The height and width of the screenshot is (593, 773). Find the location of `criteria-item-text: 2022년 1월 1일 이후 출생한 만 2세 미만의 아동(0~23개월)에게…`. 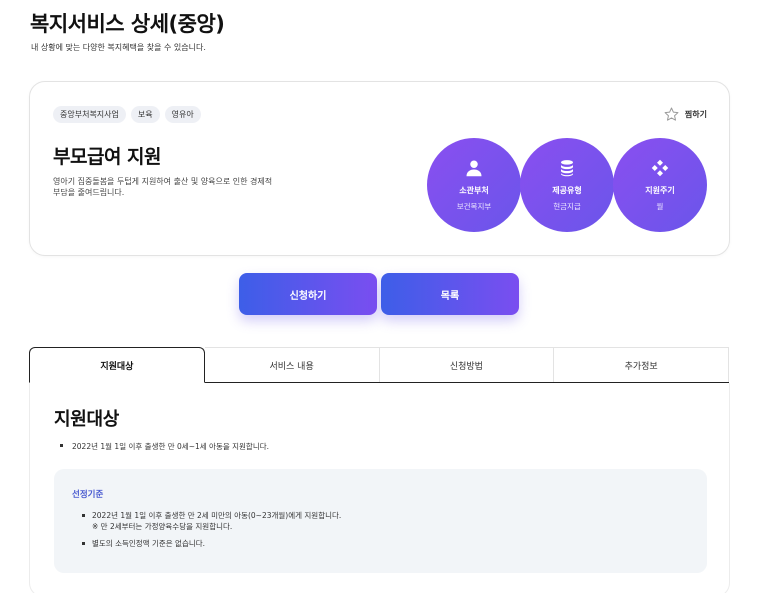

criteria-item-text: 2022년 1월 1일 이후 출생한 만 2세 미만의 아동(0~23개월)에게… is located at coordinates (217, 515).